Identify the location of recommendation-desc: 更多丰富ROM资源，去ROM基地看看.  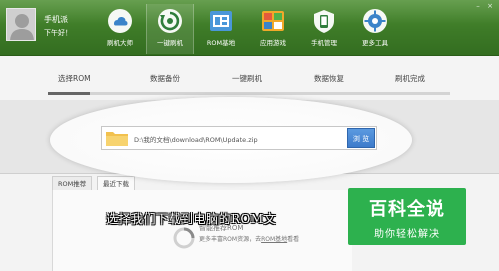
(249, 238).